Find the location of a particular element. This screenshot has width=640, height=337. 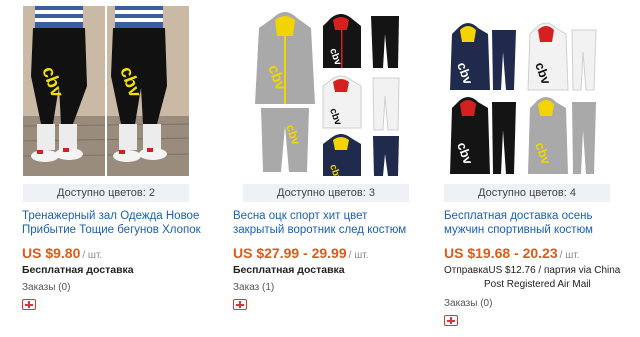

shipping-cost: US $12.76 is located at coordinates (512, 270).